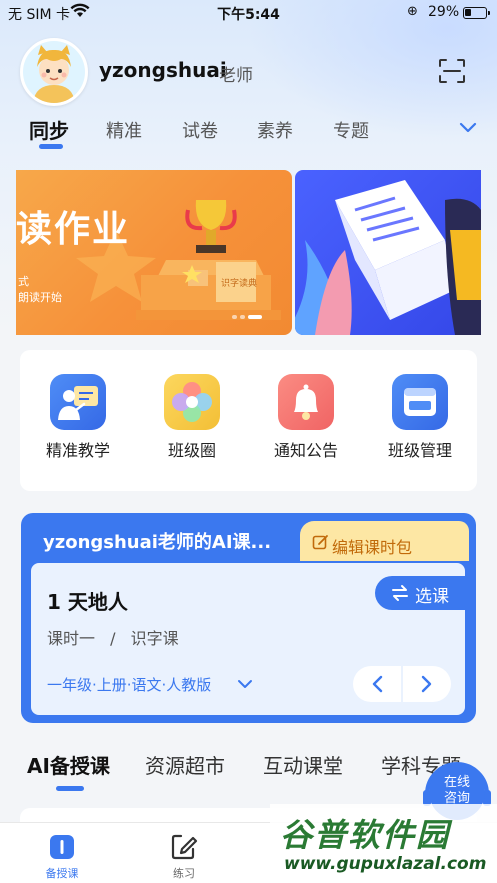 Image resolution: width=497 pixels, height=883 pixels. I want to click on quick-actions-card: 精准教学 班级圈 通知公告 班级管理, so click(248, 420).